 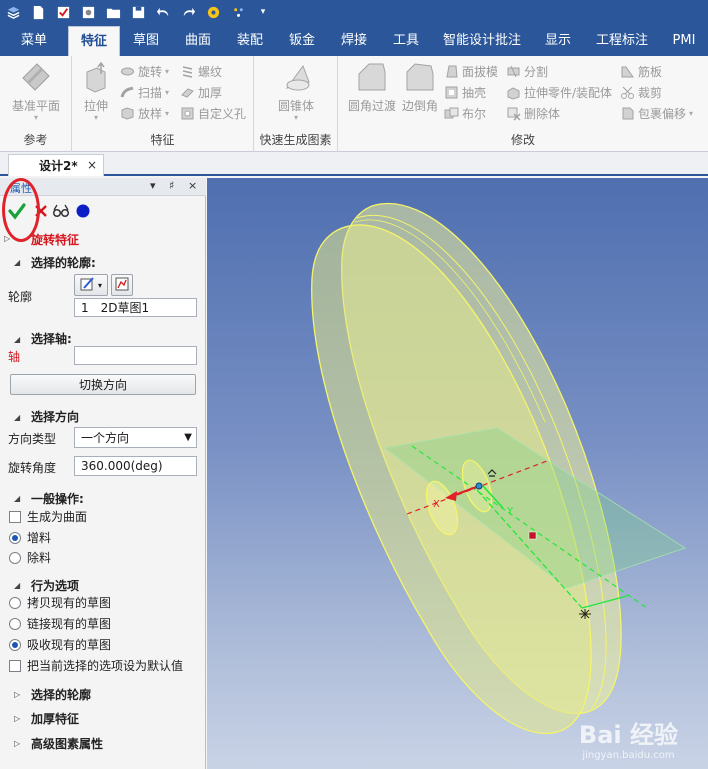 What do you see at coordinates (15, 645) in the screenshot?
I see `absorb-sketch-radio` at bounding box center [15, 645].